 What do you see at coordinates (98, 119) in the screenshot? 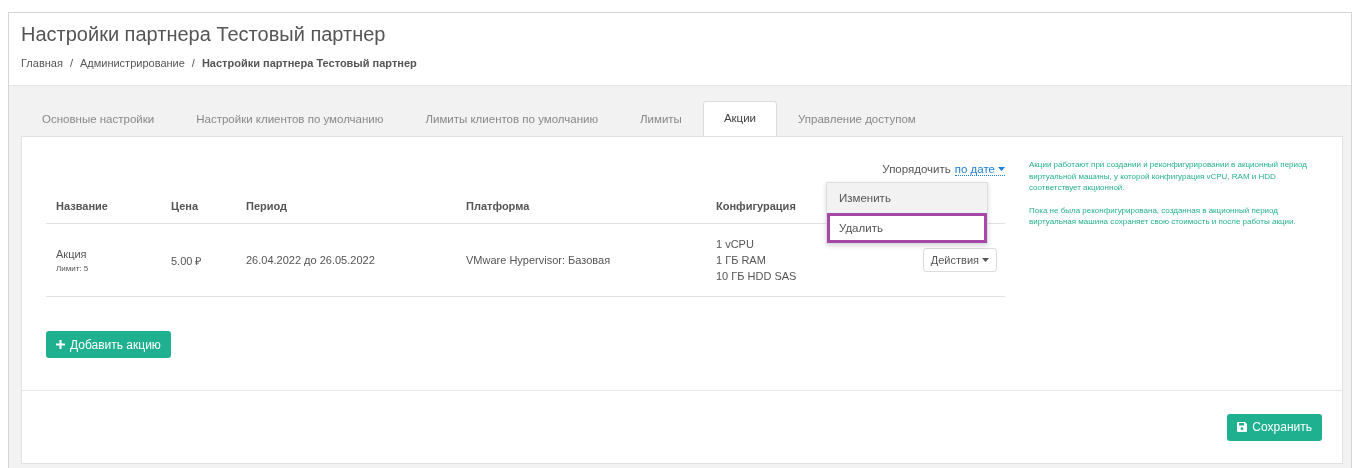
I see `tab: Основные настройки` at bounding box center [98, 119].